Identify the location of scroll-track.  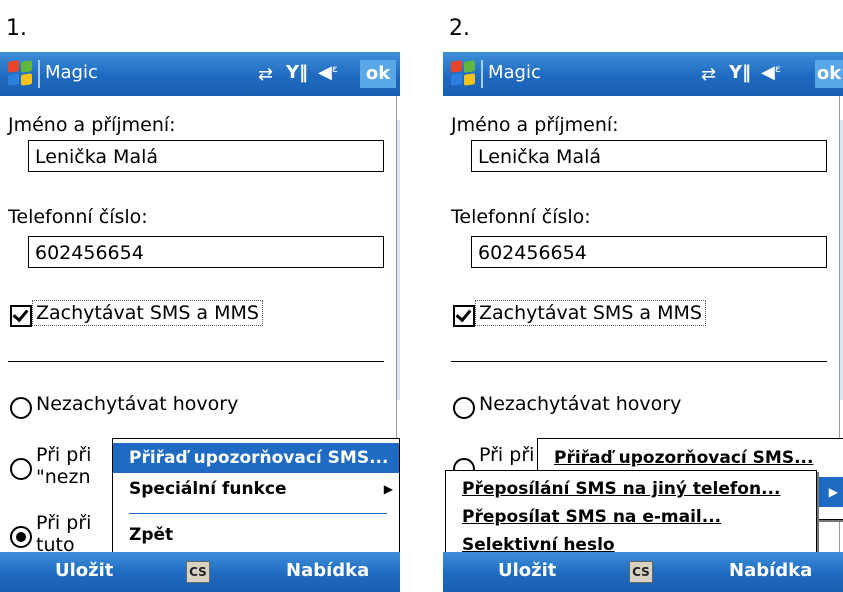
(398, 260).